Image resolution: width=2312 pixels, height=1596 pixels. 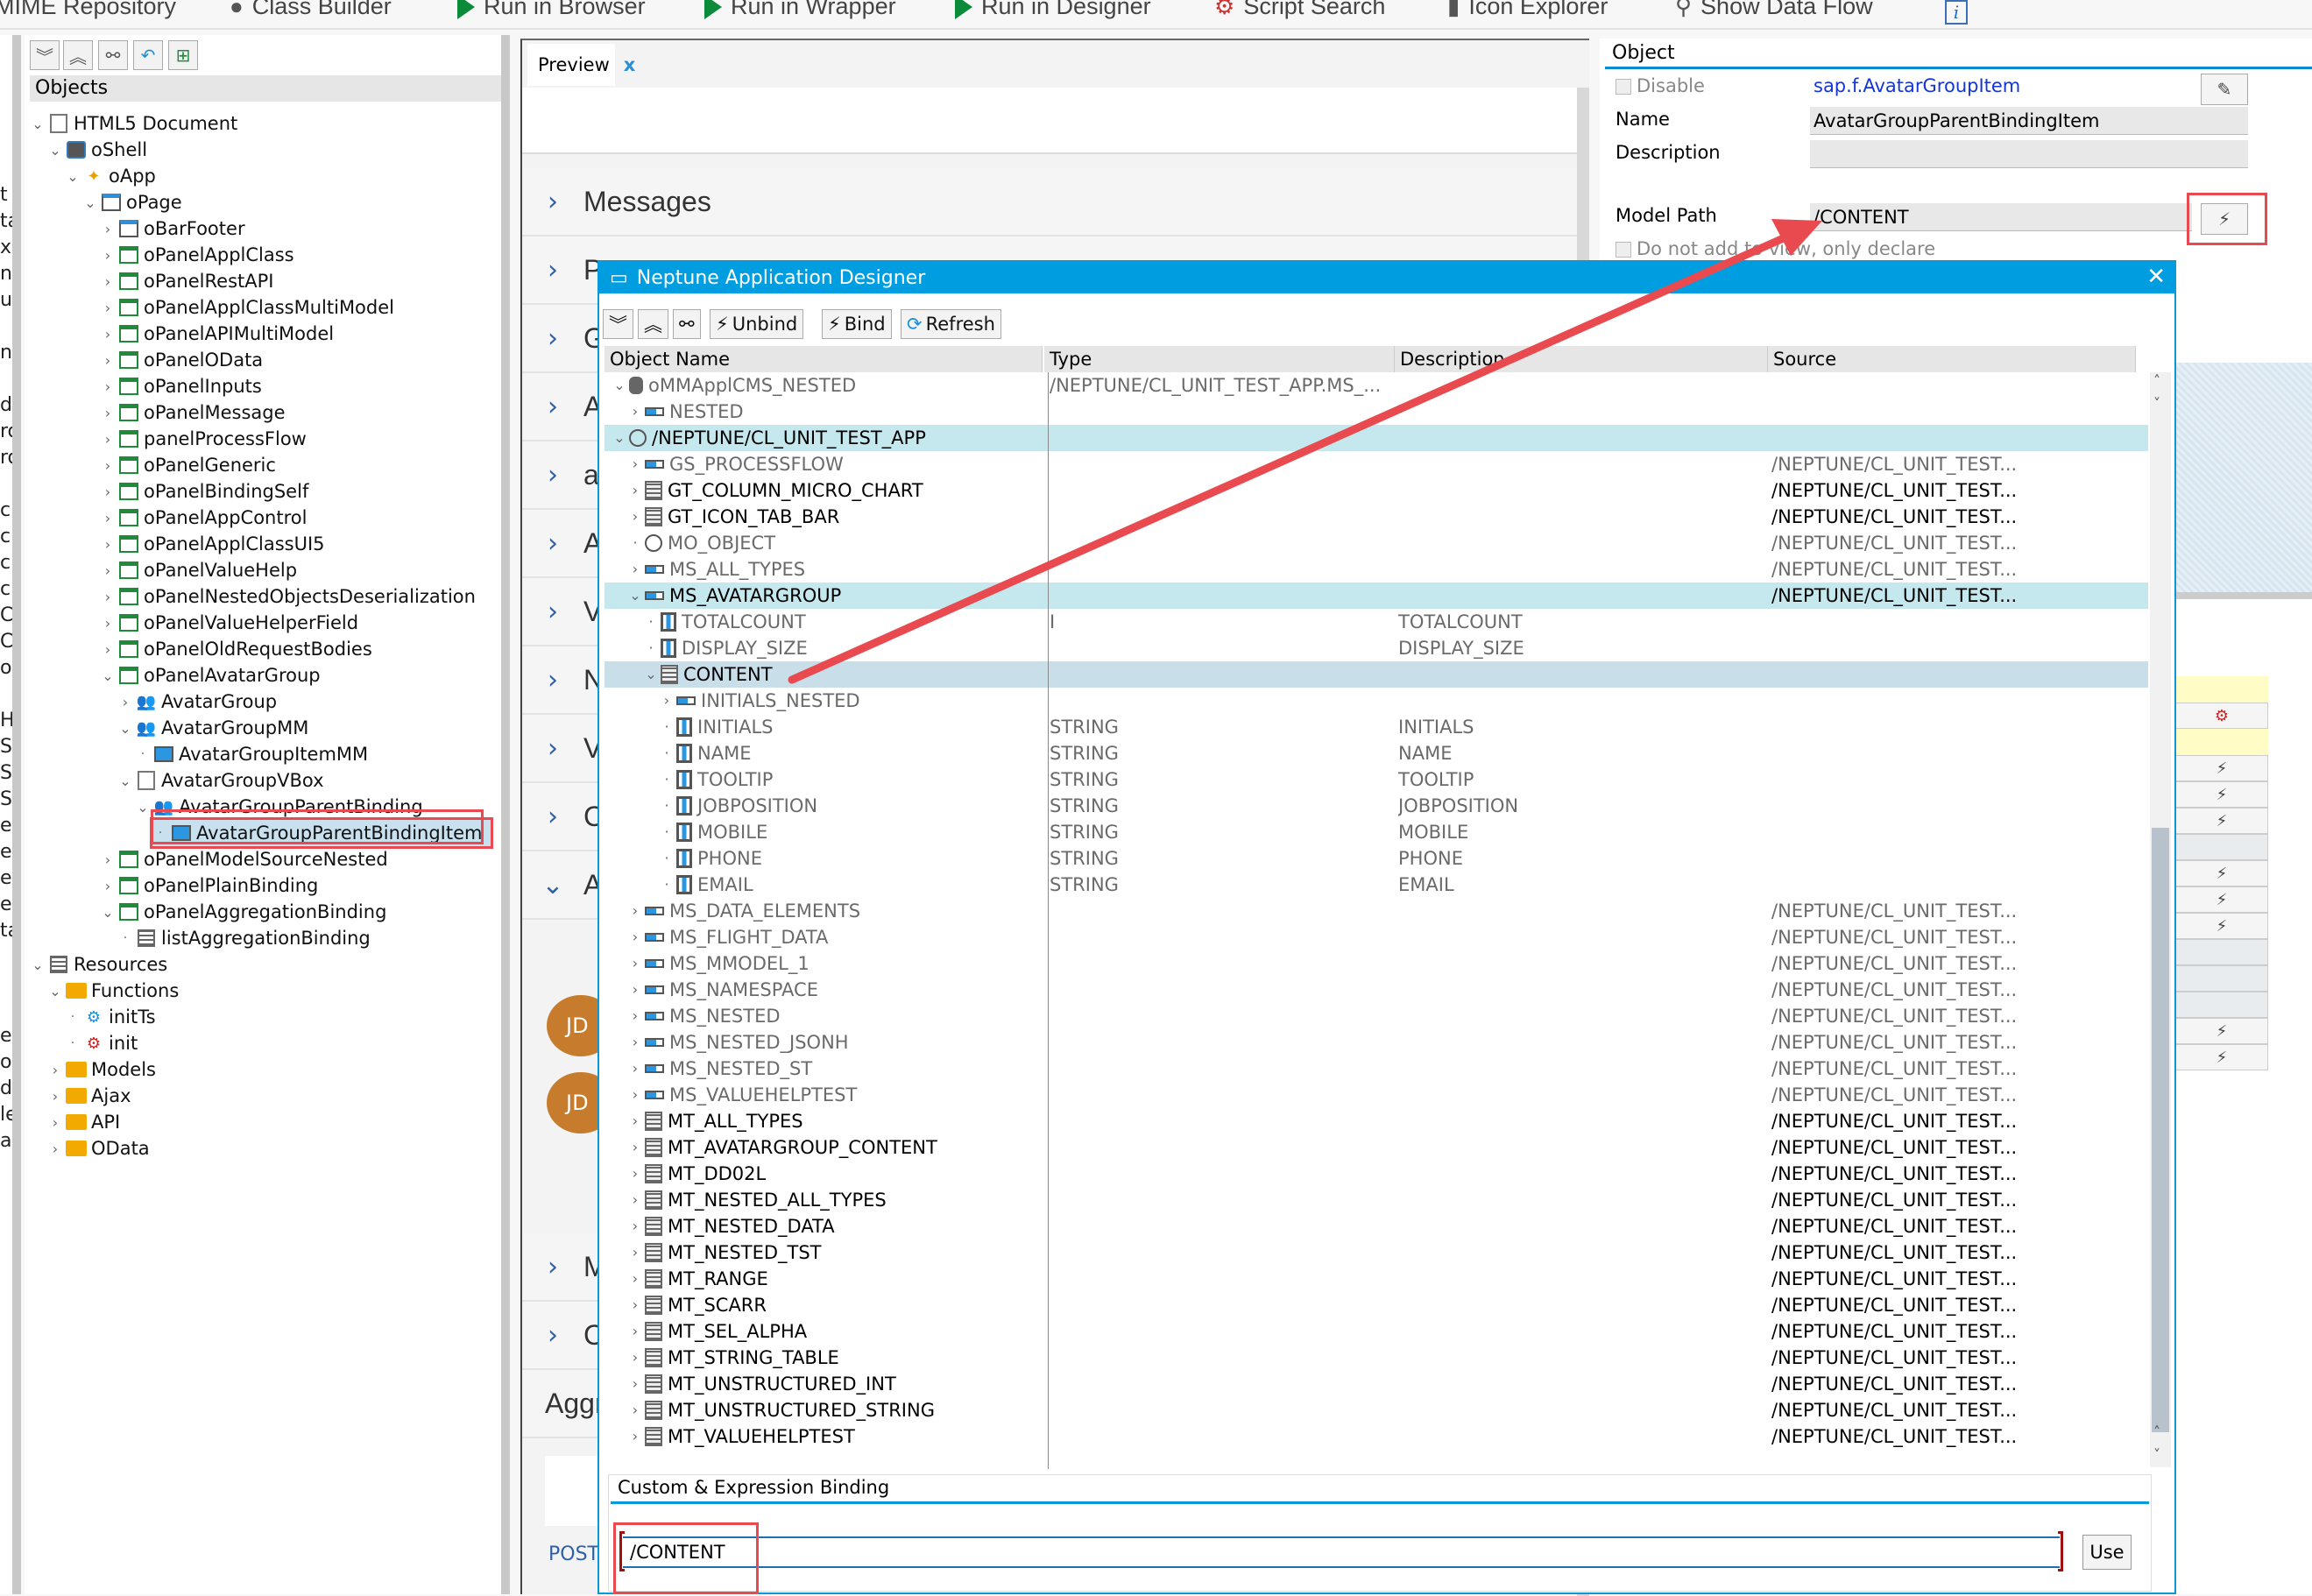 What do you see at coordinates (98, 1148) in the screenshot?
I see `tree-item: › OData` at bounding box center [98, 1148].